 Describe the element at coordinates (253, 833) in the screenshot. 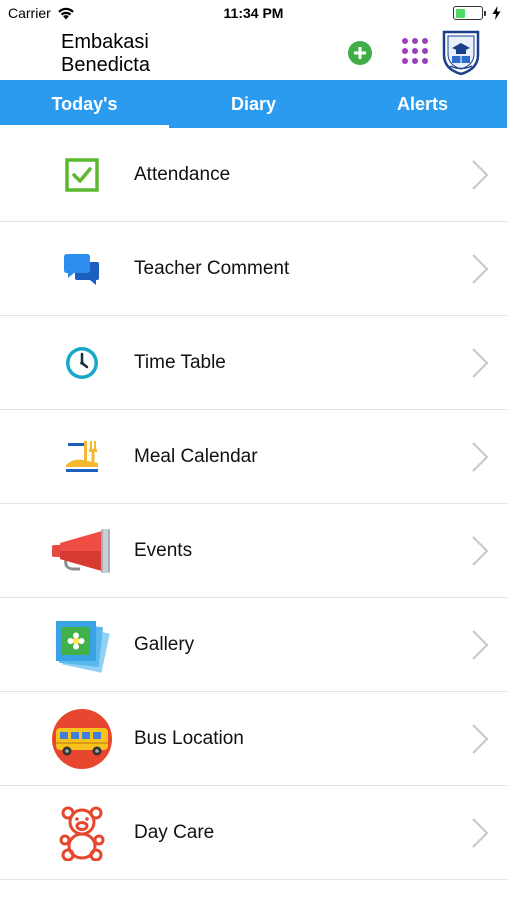

I see `menu-item-day-care: Day Care` at that location.